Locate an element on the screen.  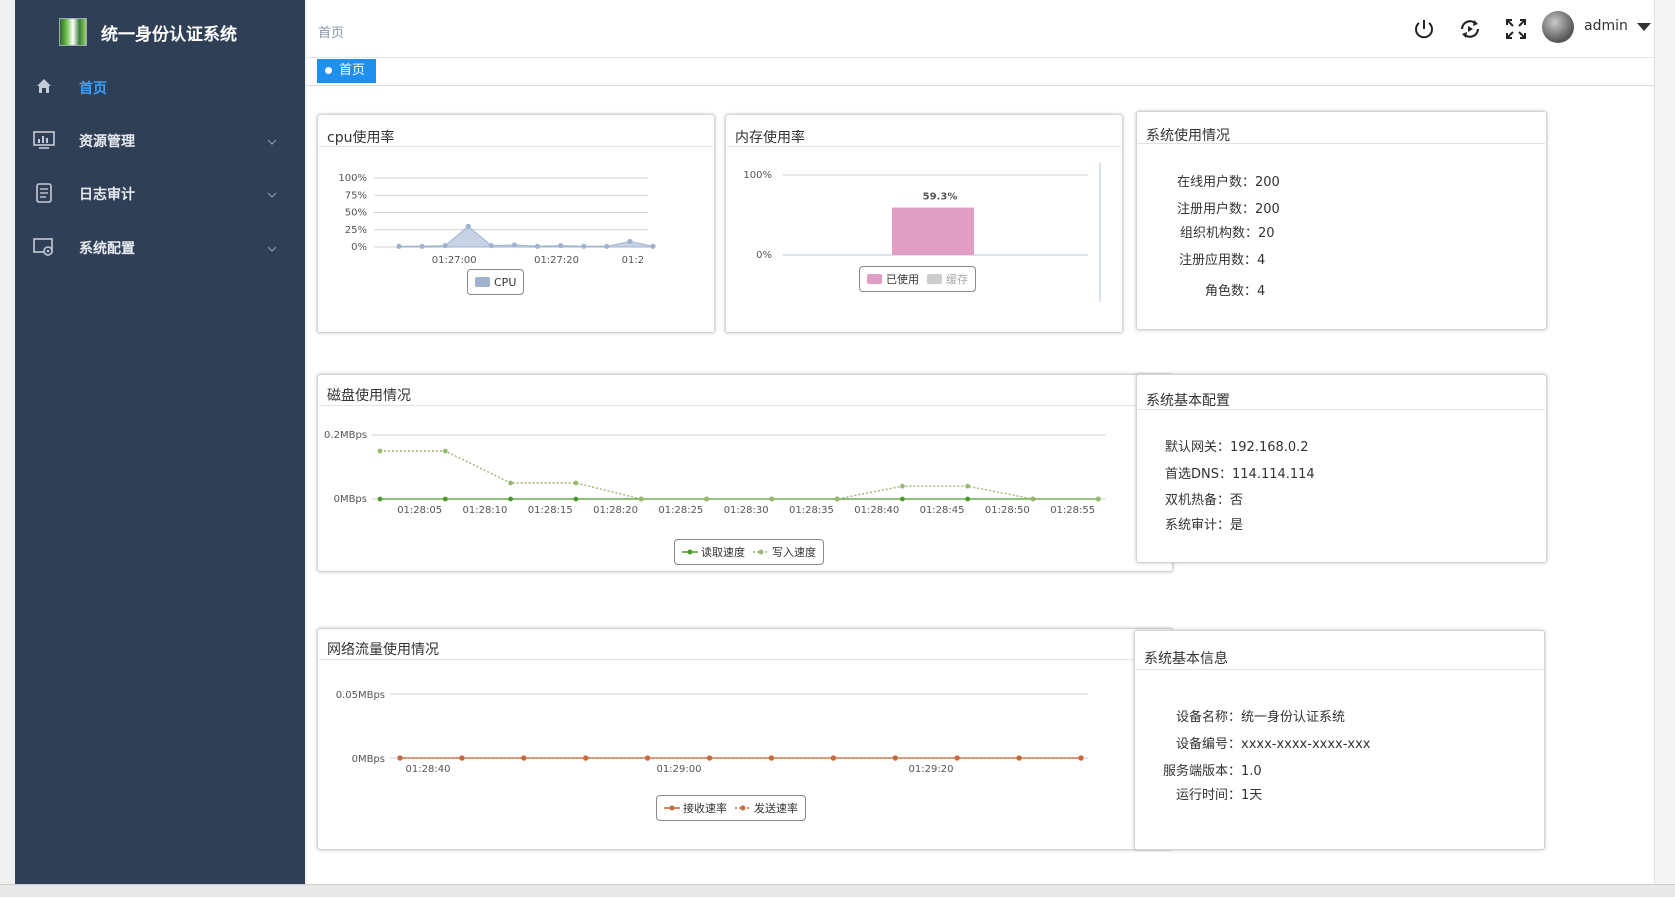
document-list-icon is located at coordinates (44, 194).